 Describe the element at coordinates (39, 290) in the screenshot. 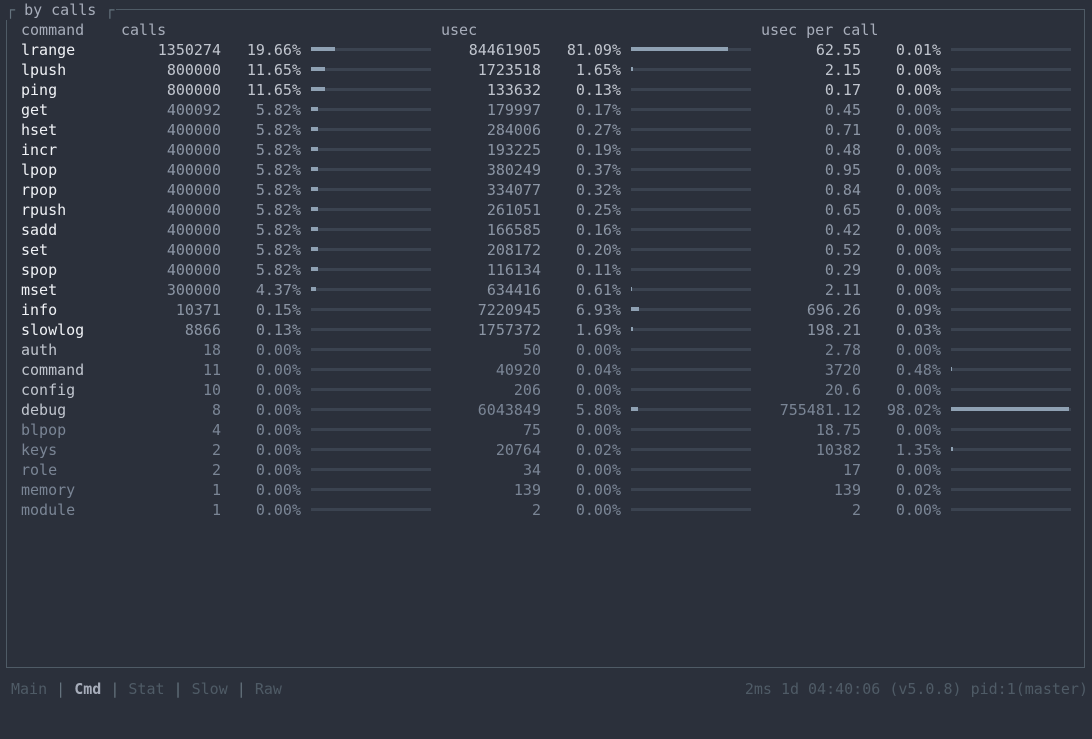

I see `command-name: mset` at that location.